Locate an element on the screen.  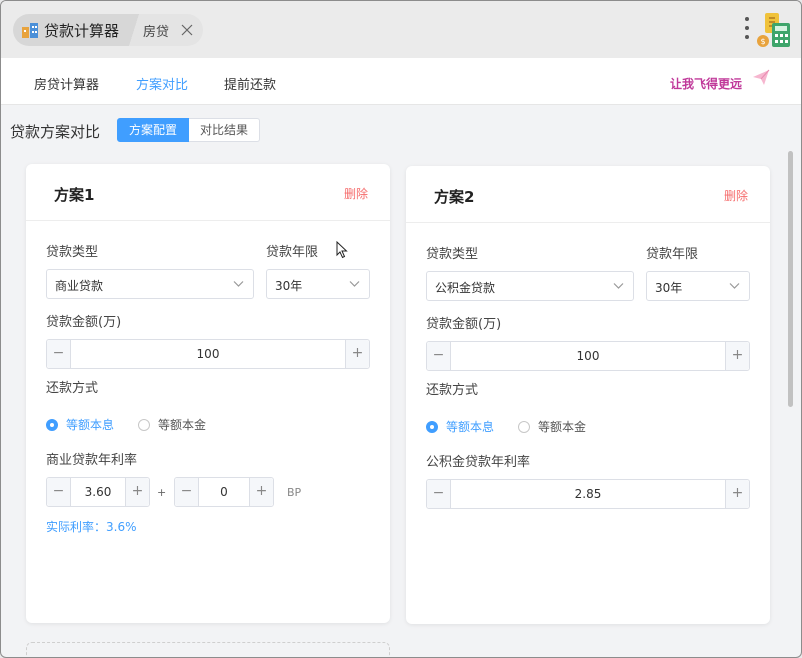
plan-card-header: 方案2 删除 is located at coordinates (588, 194).